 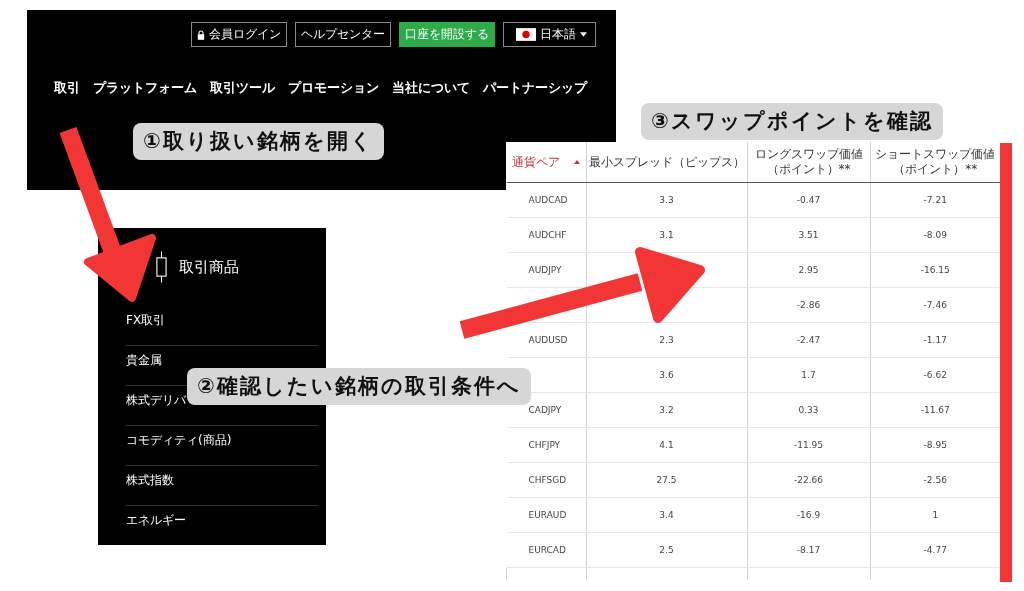 What do you see at coordinates (935, 200) in the screenshot?
I see `table-cell: -7.21` at bounding box center [935, 200].